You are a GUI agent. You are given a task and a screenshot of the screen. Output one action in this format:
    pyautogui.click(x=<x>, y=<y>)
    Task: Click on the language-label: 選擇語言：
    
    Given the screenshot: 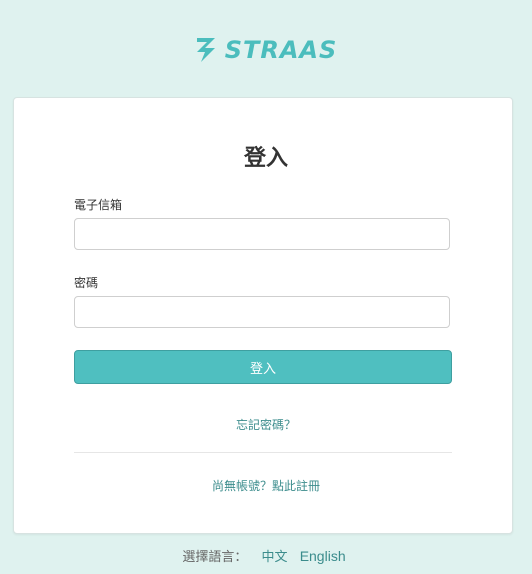 What is the action you would take?
    pyautogui.click(x=215, y=557)
    